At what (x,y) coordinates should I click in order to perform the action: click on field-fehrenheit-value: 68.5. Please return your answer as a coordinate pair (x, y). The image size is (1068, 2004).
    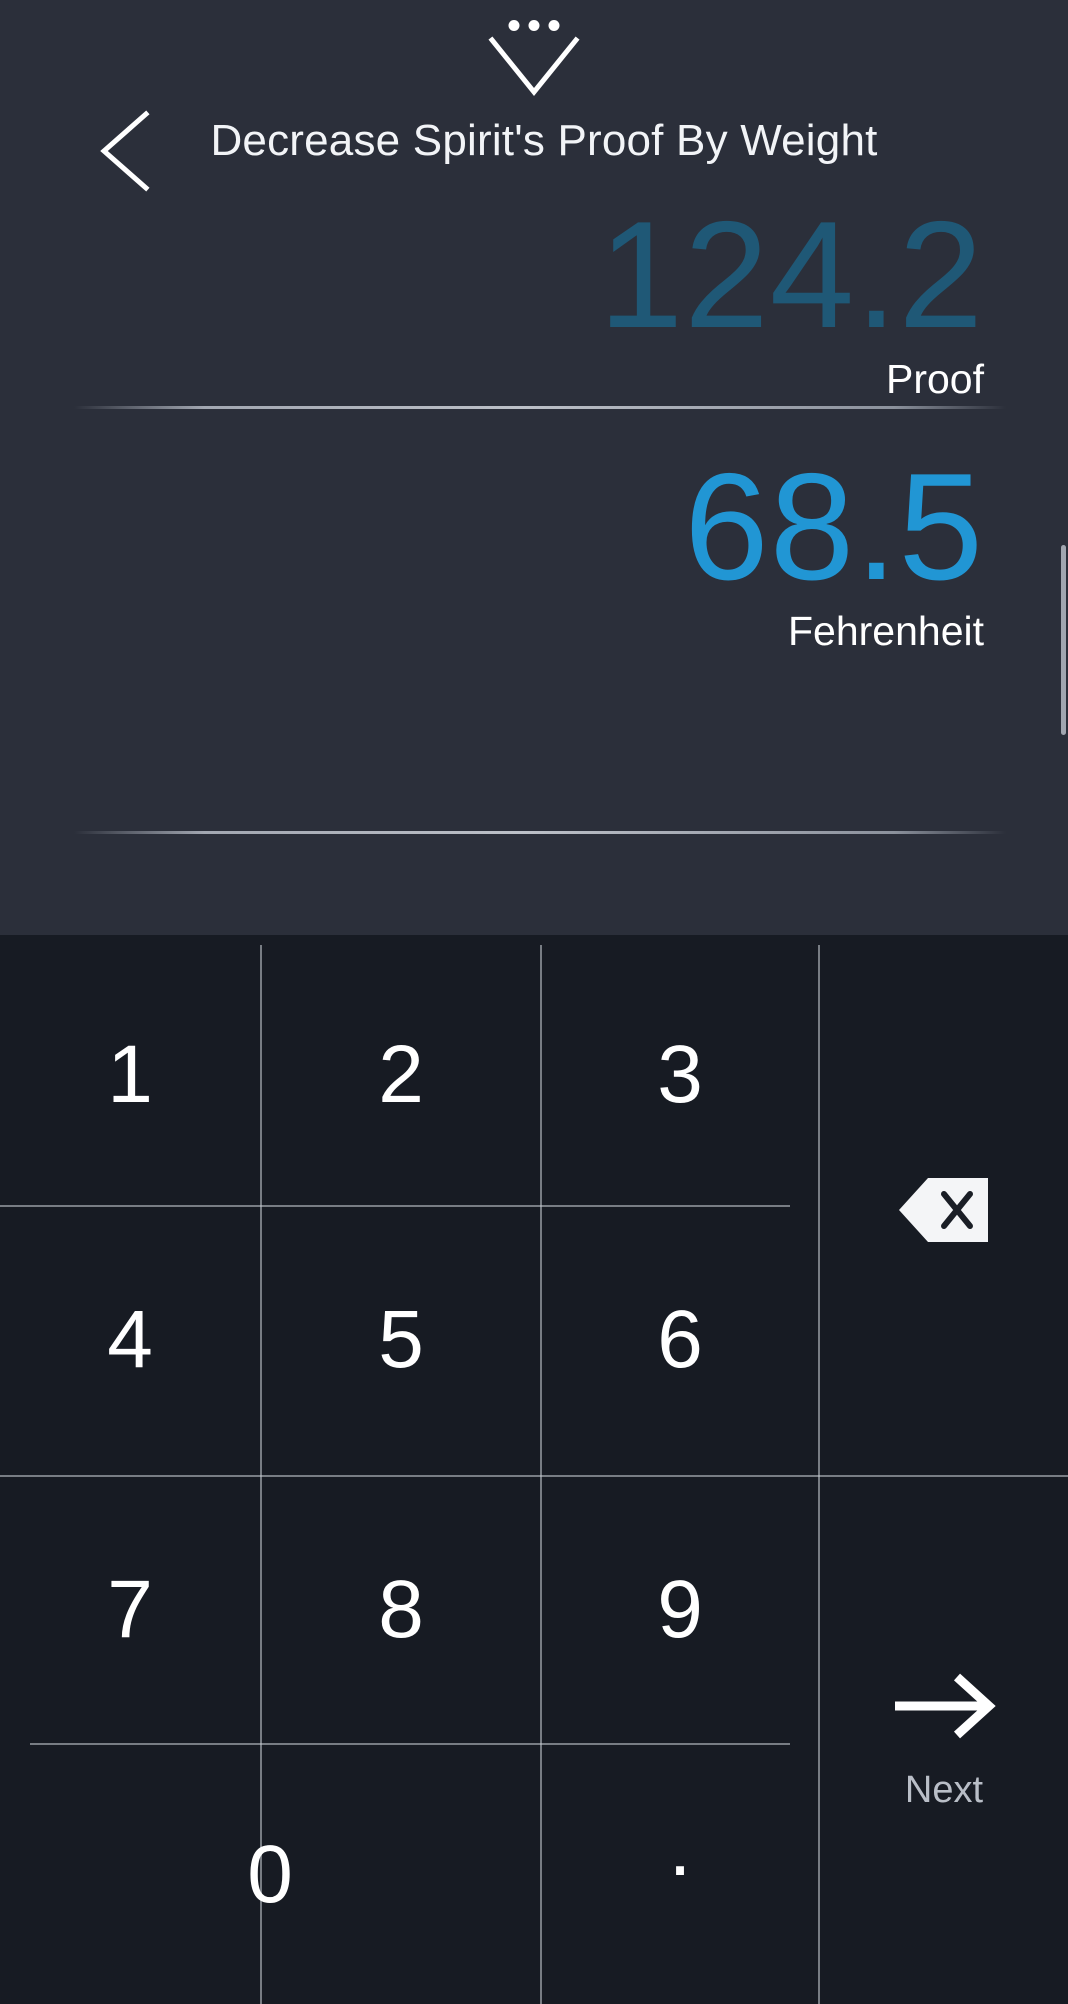
    Looking at the image, I should click on (834, 527).